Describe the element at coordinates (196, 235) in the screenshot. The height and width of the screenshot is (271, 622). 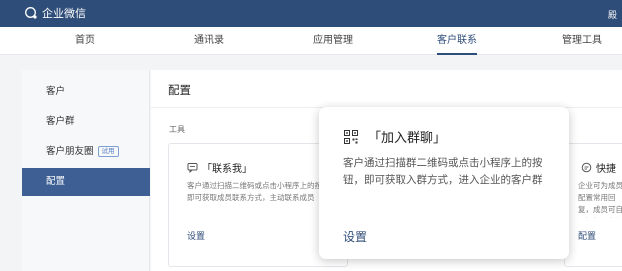
I see `card-settings-link: 设置` at that location.